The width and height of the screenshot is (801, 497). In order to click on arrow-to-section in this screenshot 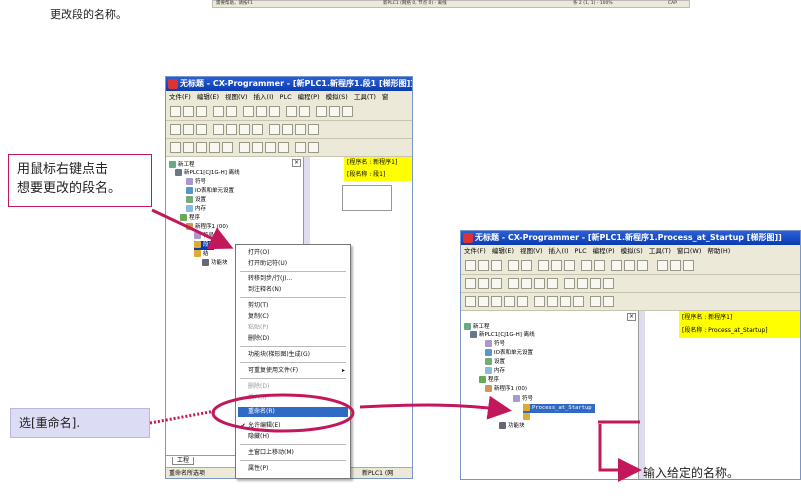, I will do `click(192, 229)`.